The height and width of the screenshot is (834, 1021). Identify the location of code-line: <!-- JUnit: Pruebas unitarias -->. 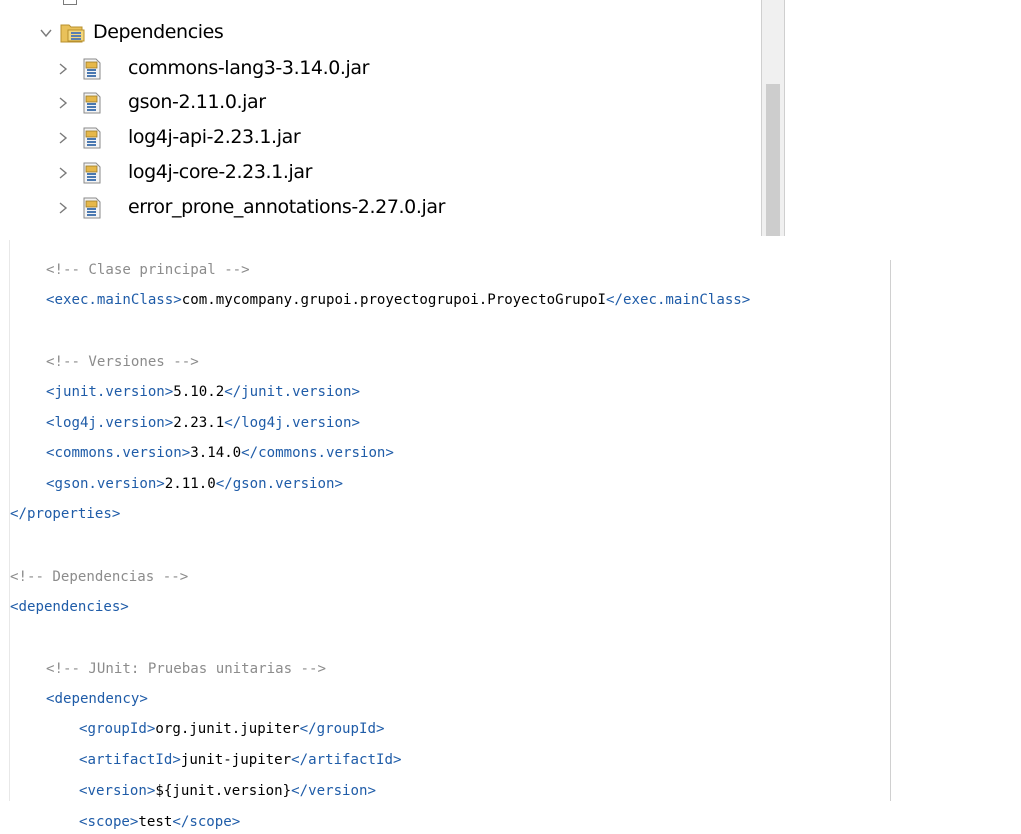
(186, 669).